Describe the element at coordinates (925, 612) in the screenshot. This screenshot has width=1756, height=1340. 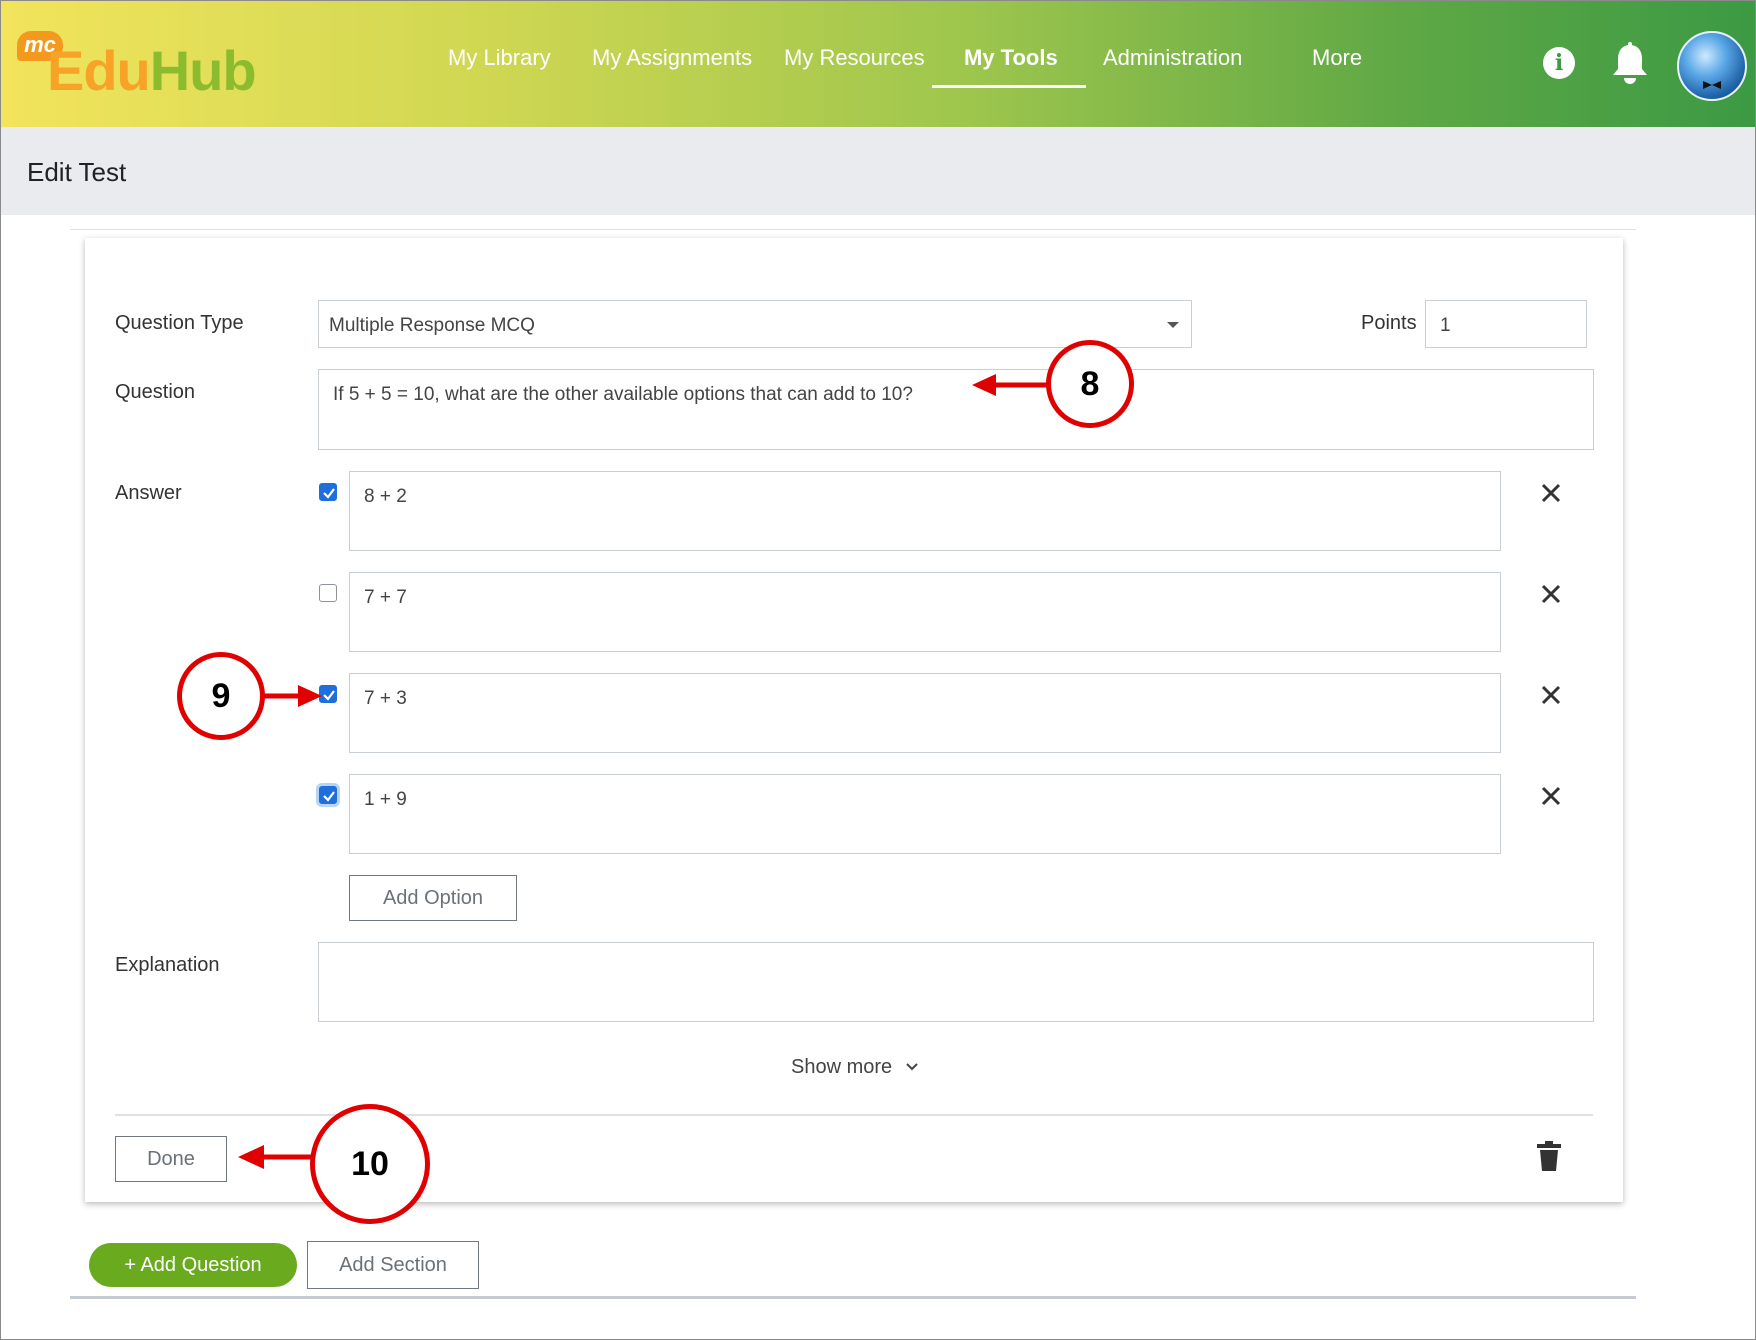
I see `answer-input-2: 7 + 7` at that location.